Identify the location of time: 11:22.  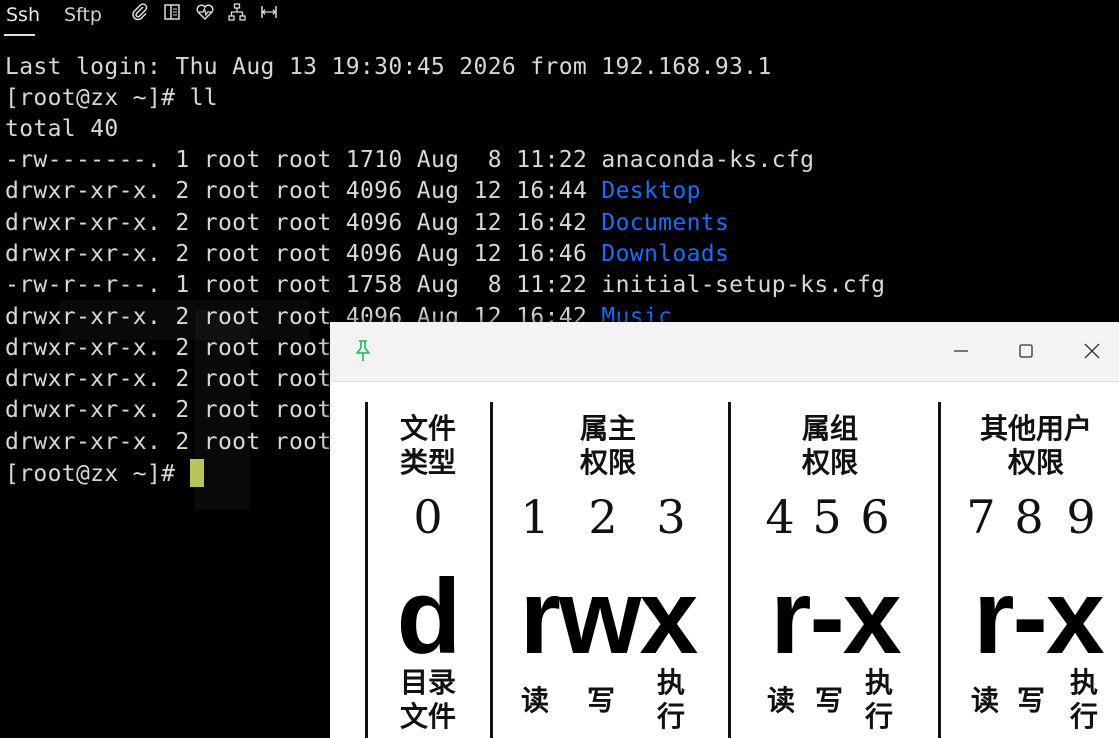
(552, 160).